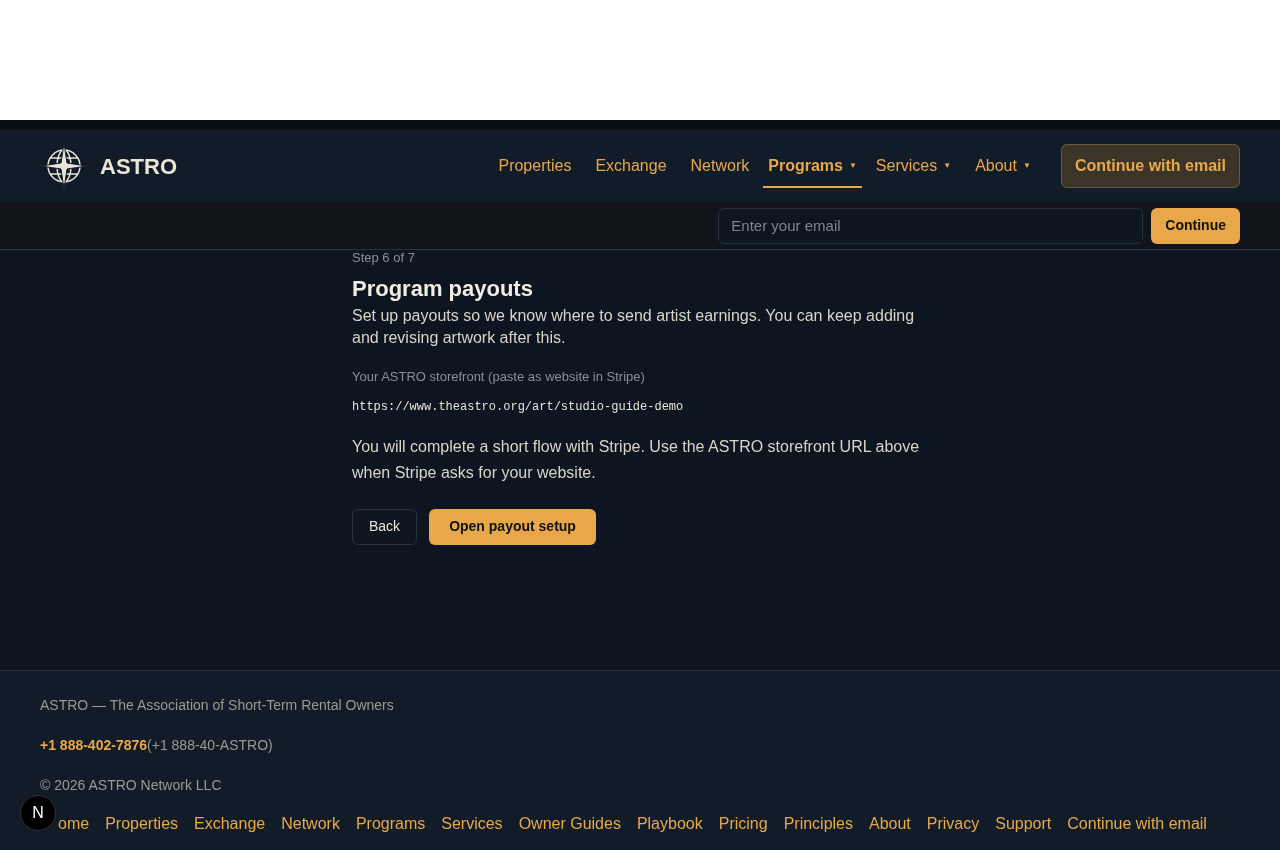 The height and width of the screenshot is (850, 1280). I want to click on footer-link: Privacy, so click(953, 824).